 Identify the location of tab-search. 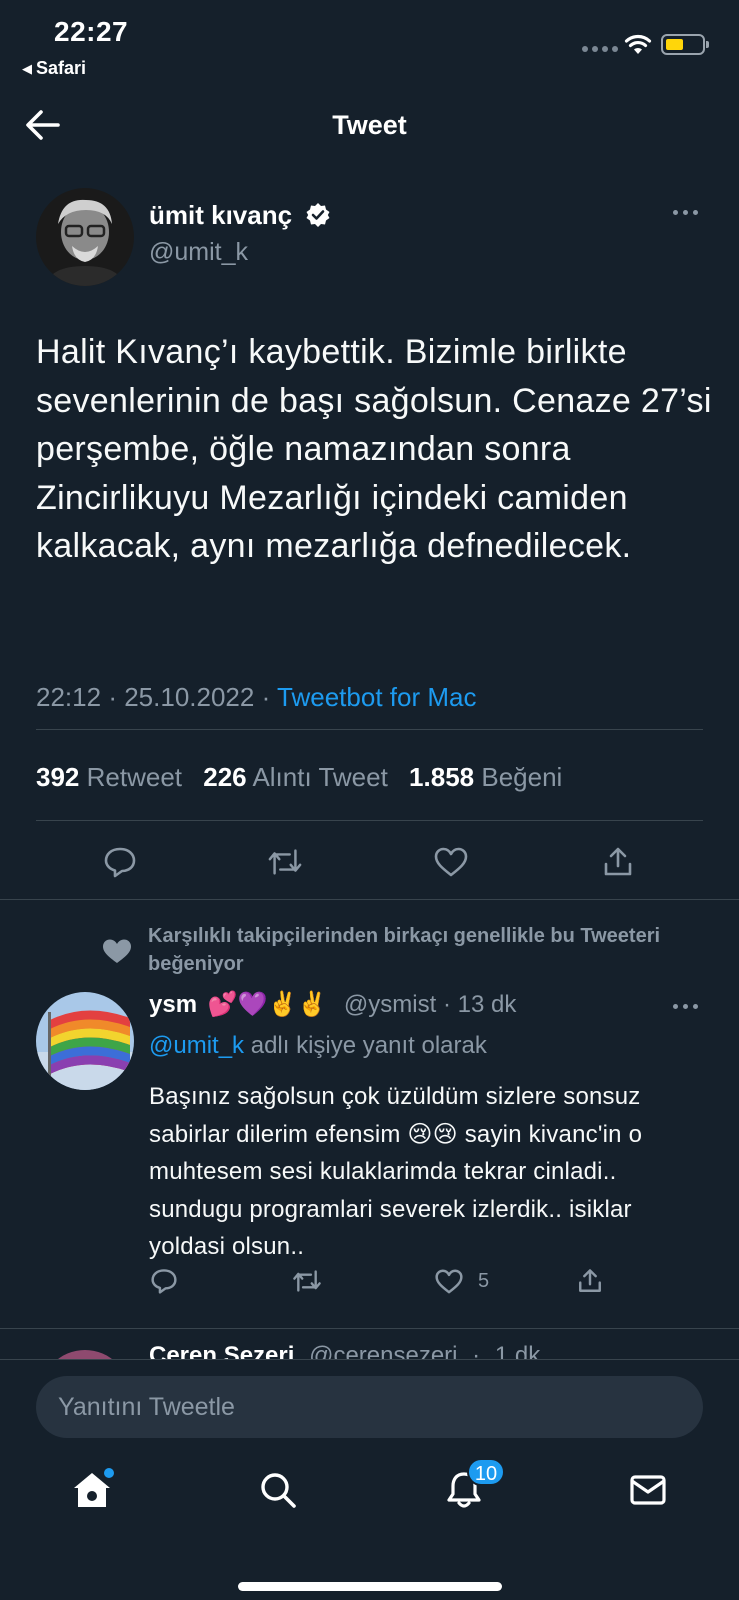
(278, 1490).